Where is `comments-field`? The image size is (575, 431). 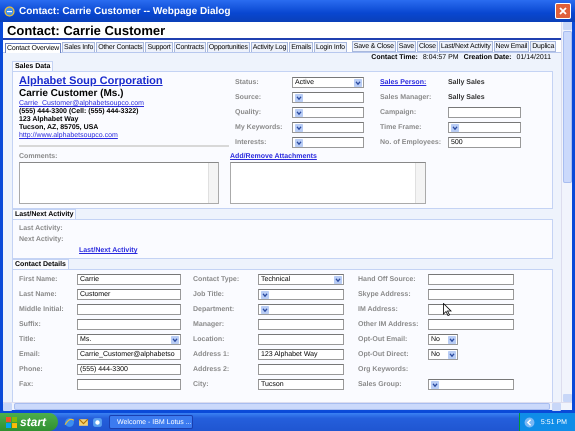 comments-field is located at coordinates (119, 183).